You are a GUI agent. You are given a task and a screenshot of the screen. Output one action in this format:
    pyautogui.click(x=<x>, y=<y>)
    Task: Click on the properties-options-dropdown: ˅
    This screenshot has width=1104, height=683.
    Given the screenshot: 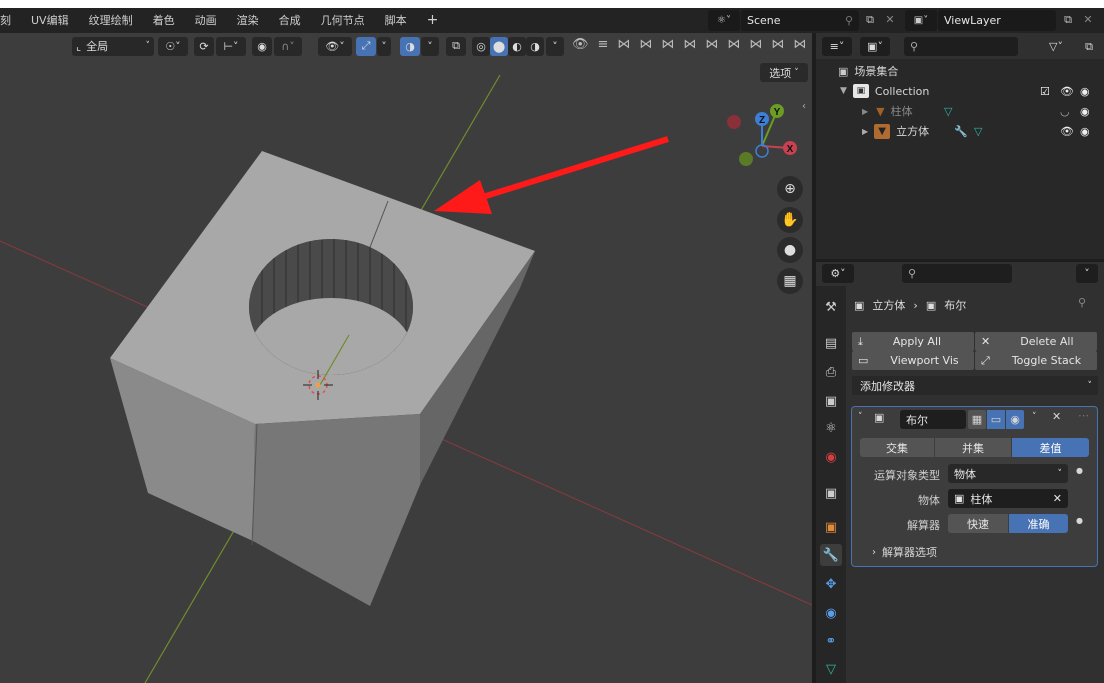 What is the action you would take?
    pyautogui.click(x=1087, y=273)
    